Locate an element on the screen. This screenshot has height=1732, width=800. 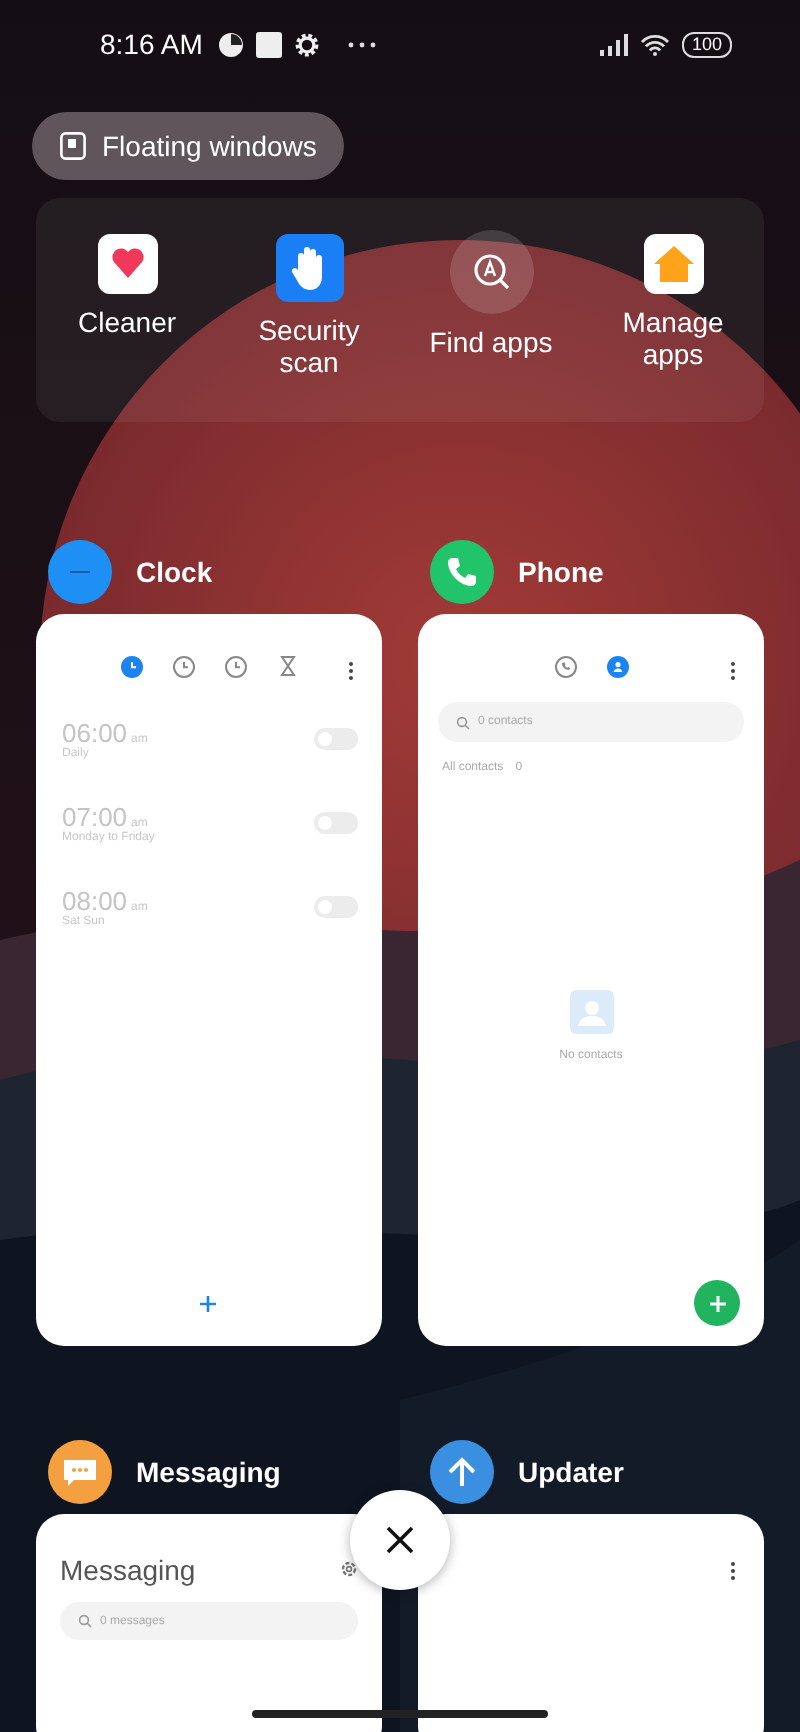
house-icon is located at coordinates (673, 264).